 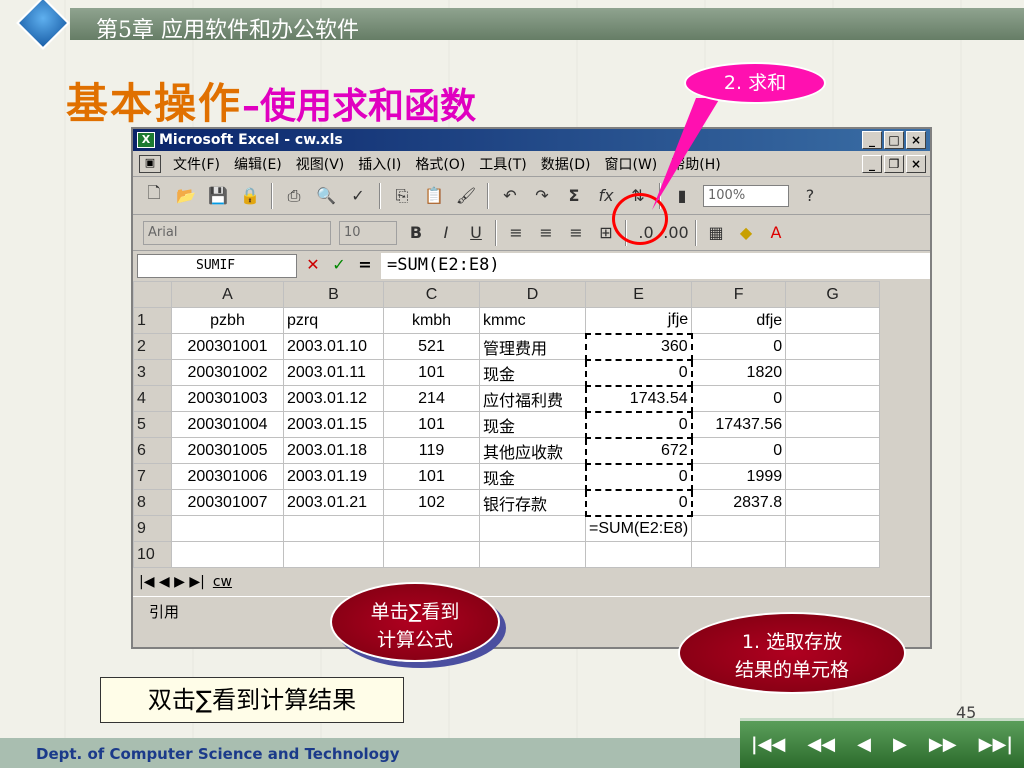 What do you see at coordinates (431, 346) in the screenshot?
I see `cell-c: 521` at bounding box center [431, 346].